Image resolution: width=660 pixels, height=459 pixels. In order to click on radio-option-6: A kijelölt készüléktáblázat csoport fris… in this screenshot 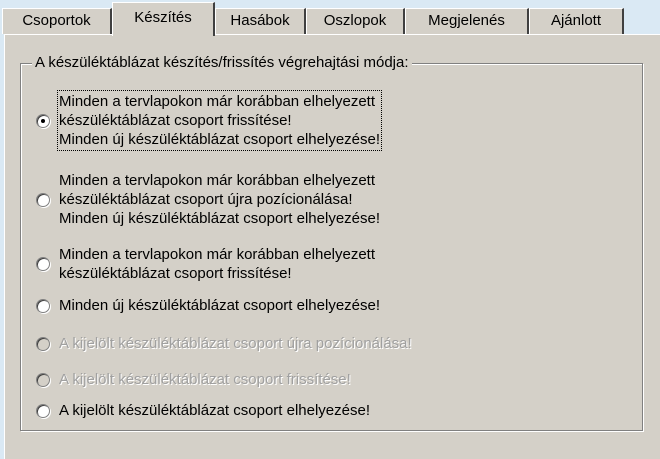, I will do `click(193, 379)`.